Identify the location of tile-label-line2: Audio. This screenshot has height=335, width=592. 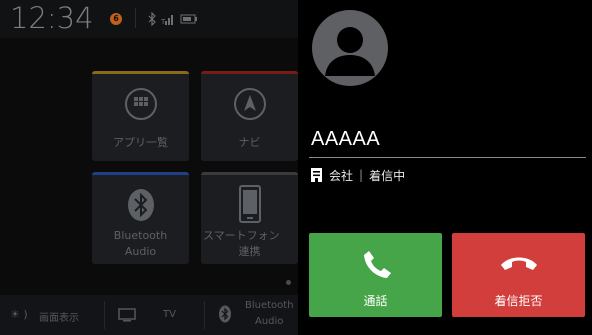
(140, 251).